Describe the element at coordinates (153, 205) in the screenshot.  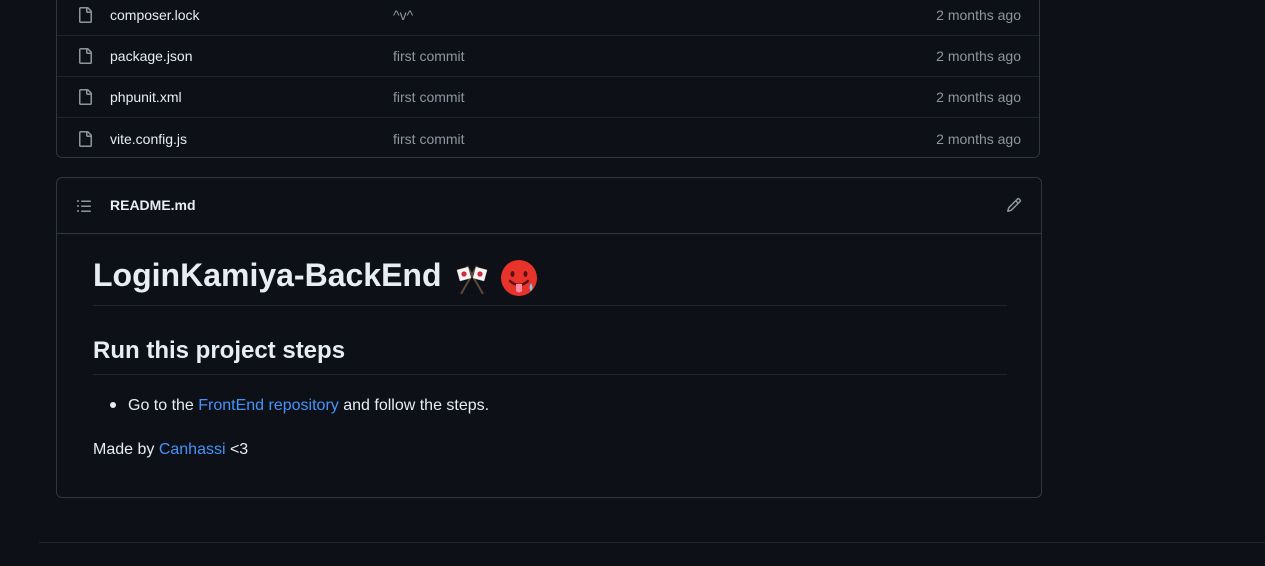
I see `readme-filename-link: README.md` at that location.